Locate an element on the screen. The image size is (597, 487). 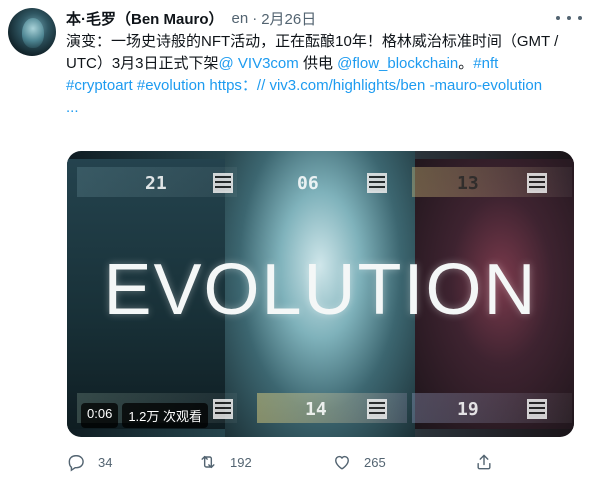
card-number: 21 is located at coordinates (156, 183).